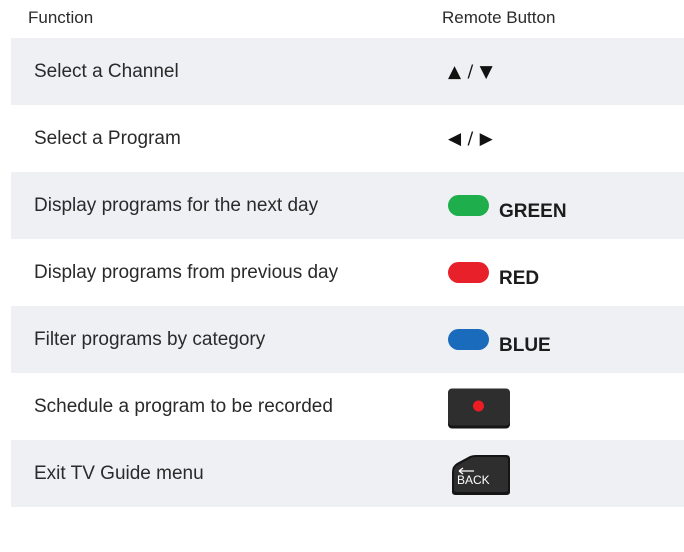  I want to click on remote-button-cell: BACK, so click(480, 474).